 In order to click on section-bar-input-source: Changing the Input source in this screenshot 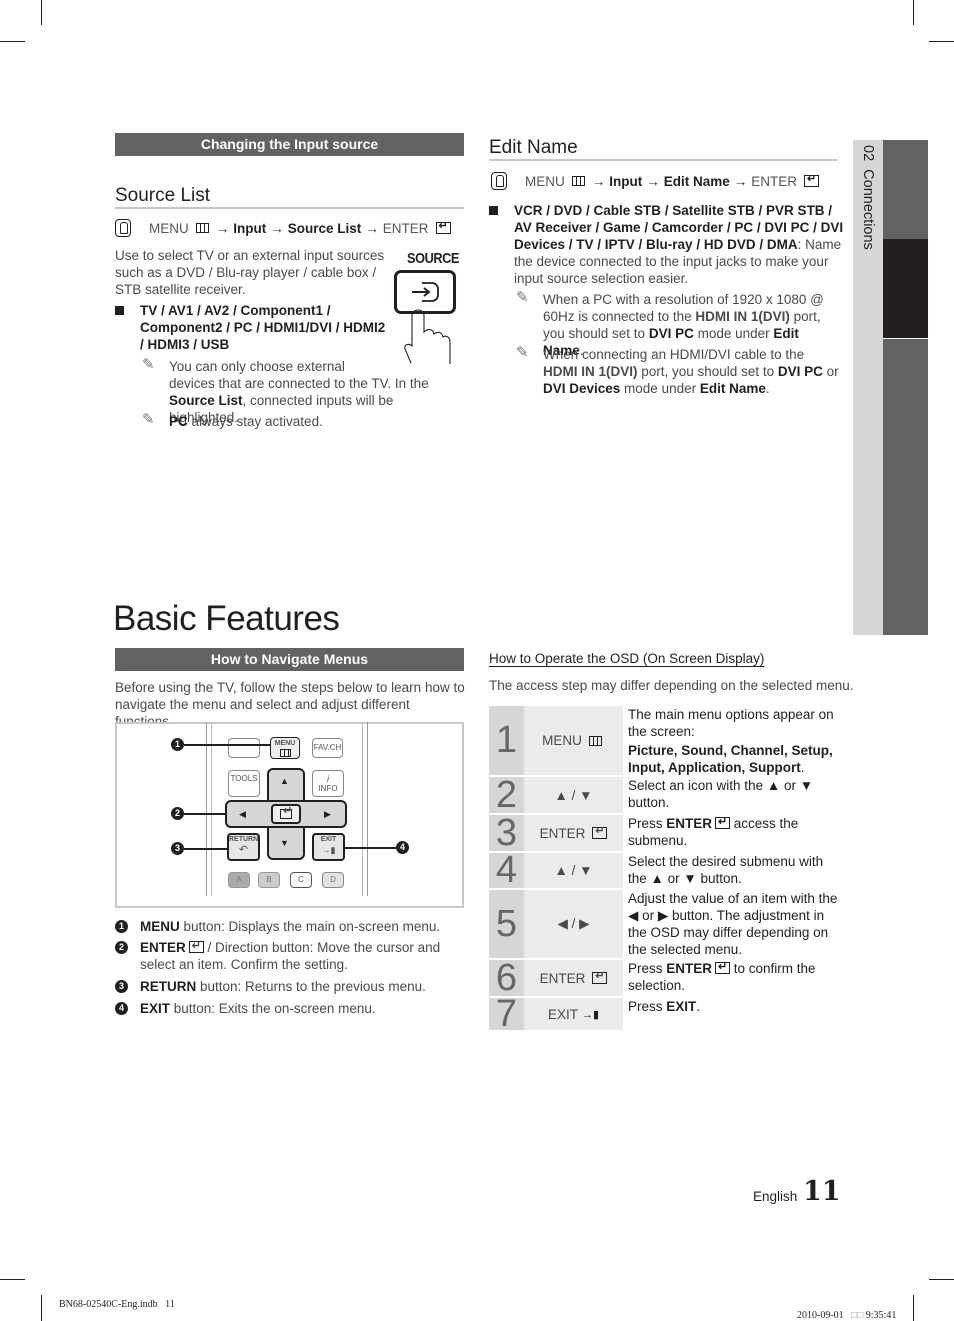, I will do `click(289, 144)`.